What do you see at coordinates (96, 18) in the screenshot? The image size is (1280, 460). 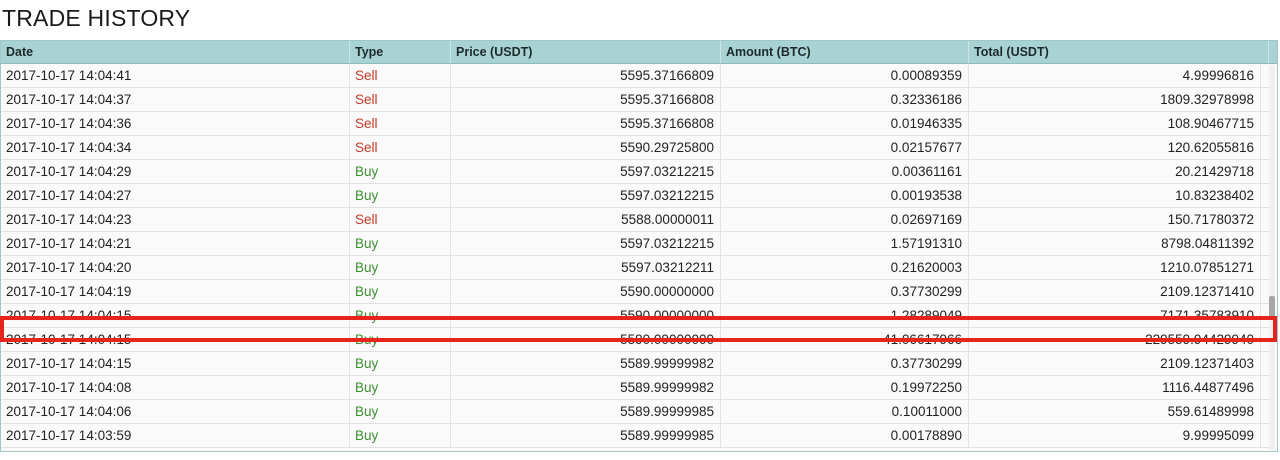 I see `page-title: TRADE HISTORY` at bounding box center [96, 18].